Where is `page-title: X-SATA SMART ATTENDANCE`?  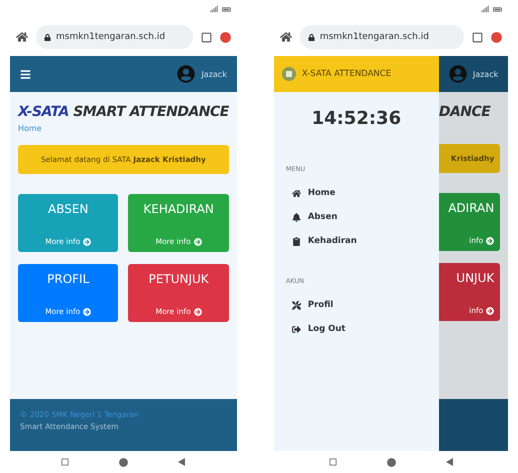 page-title: X-SATA SMART ATTENDANCE is located at coordinates (123, 112).